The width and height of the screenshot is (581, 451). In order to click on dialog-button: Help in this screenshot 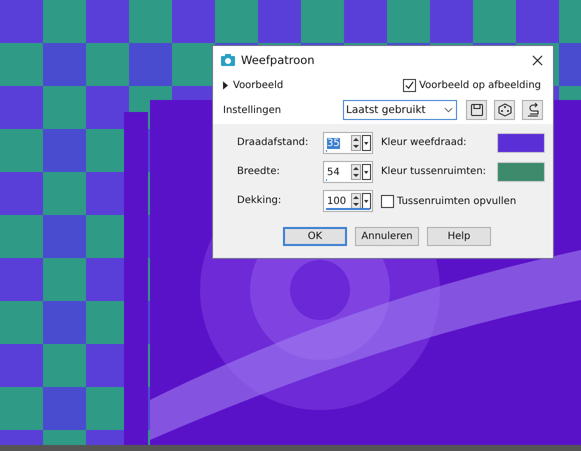, I will do `click(459, 236)`.